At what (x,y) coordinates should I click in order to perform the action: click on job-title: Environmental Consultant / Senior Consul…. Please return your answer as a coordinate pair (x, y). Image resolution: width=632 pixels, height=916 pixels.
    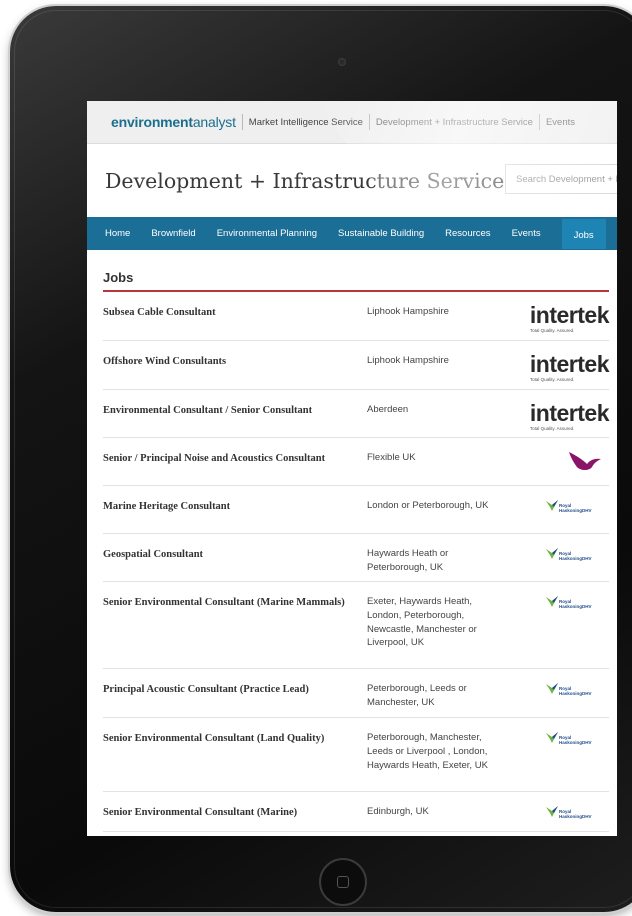
    Looking at the image, I should click on (235, 413).